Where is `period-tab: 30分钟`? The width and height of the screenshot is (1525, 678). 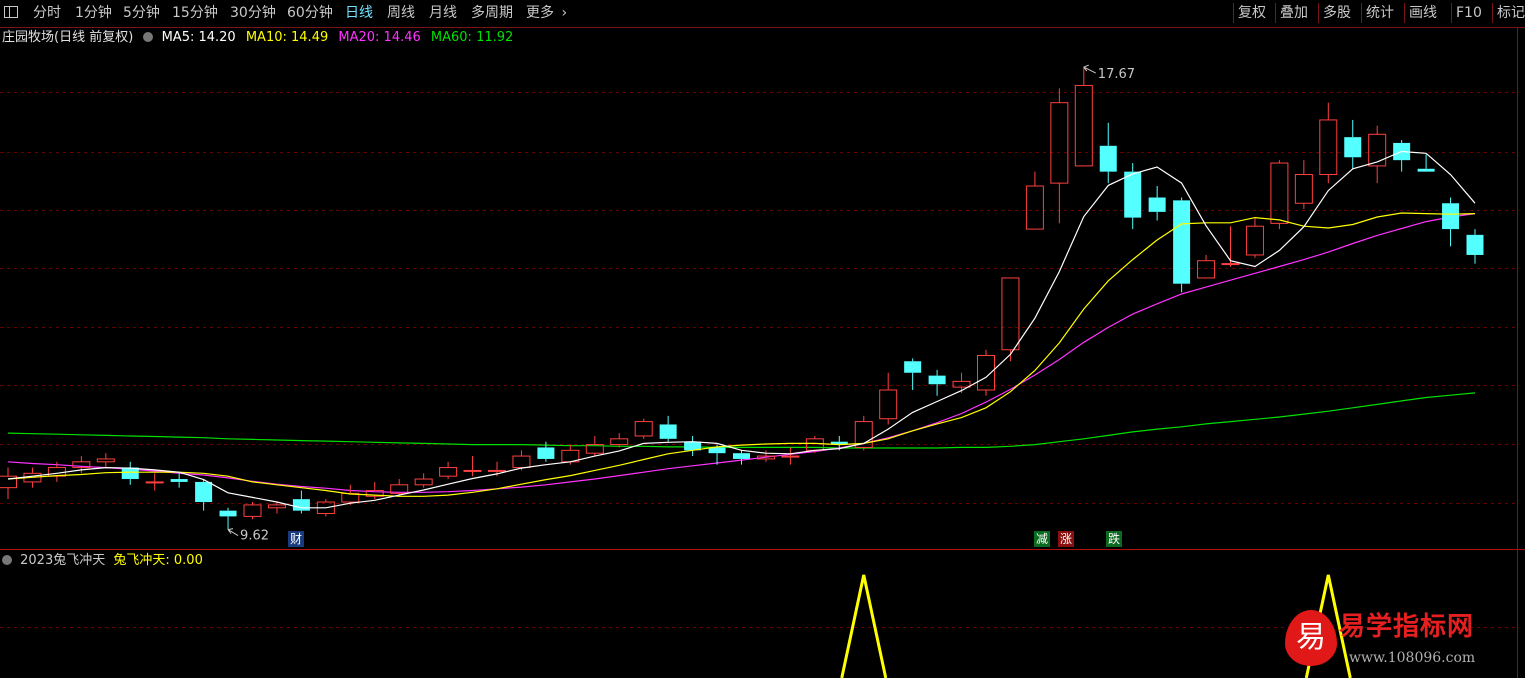
period-tab: 30分钟 is located at coordinates (253, 13).